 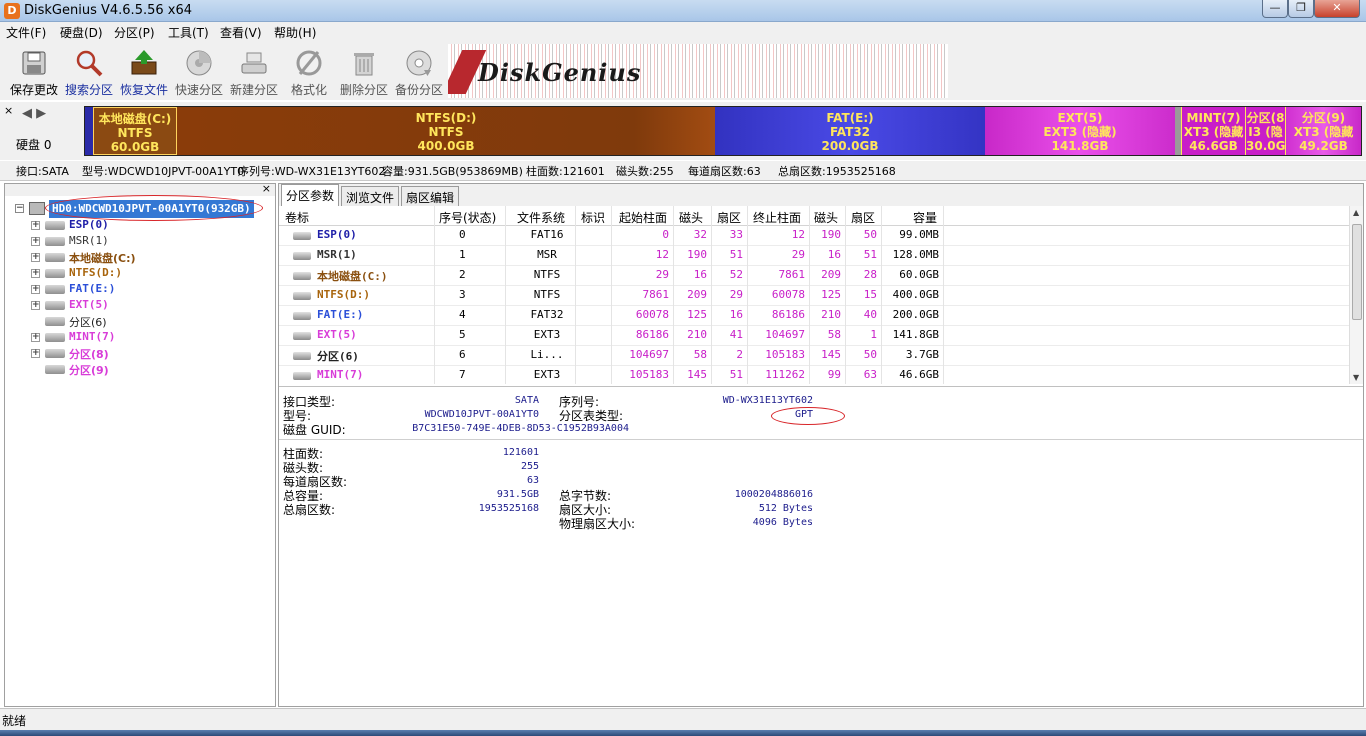 I want to click on scroll-down-icon: ▼, so click(x=1356, y=377).